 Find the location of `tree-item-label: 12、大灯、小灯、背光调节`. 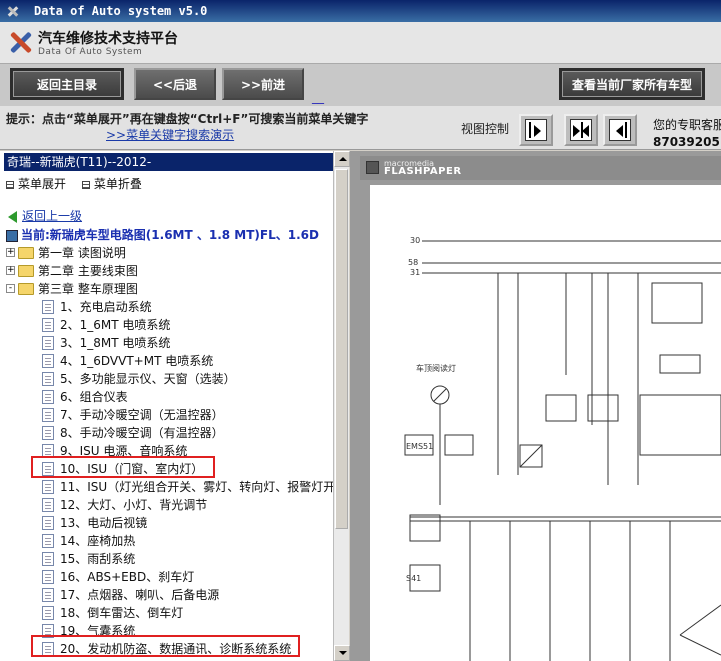

tree-item-label: 12、大灯、小灯、背光调节 is located at coordinates (134, 505).